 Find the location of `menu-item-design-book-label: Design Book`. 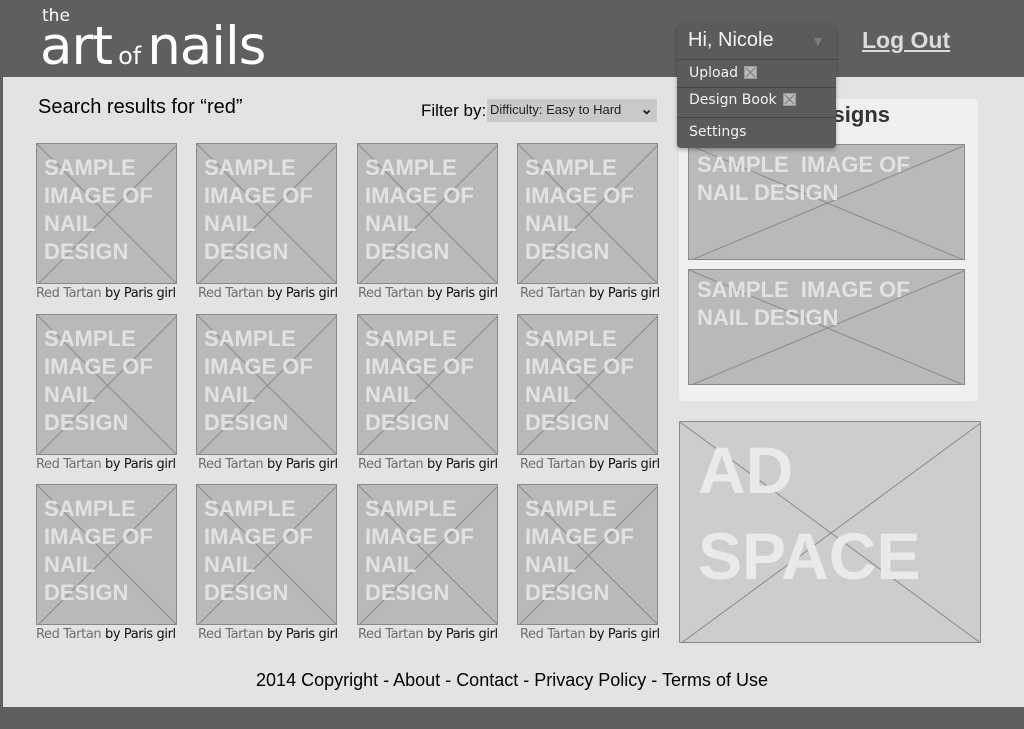

menu-item-design-book-label: Design Book is located at coordinates (733, 100).